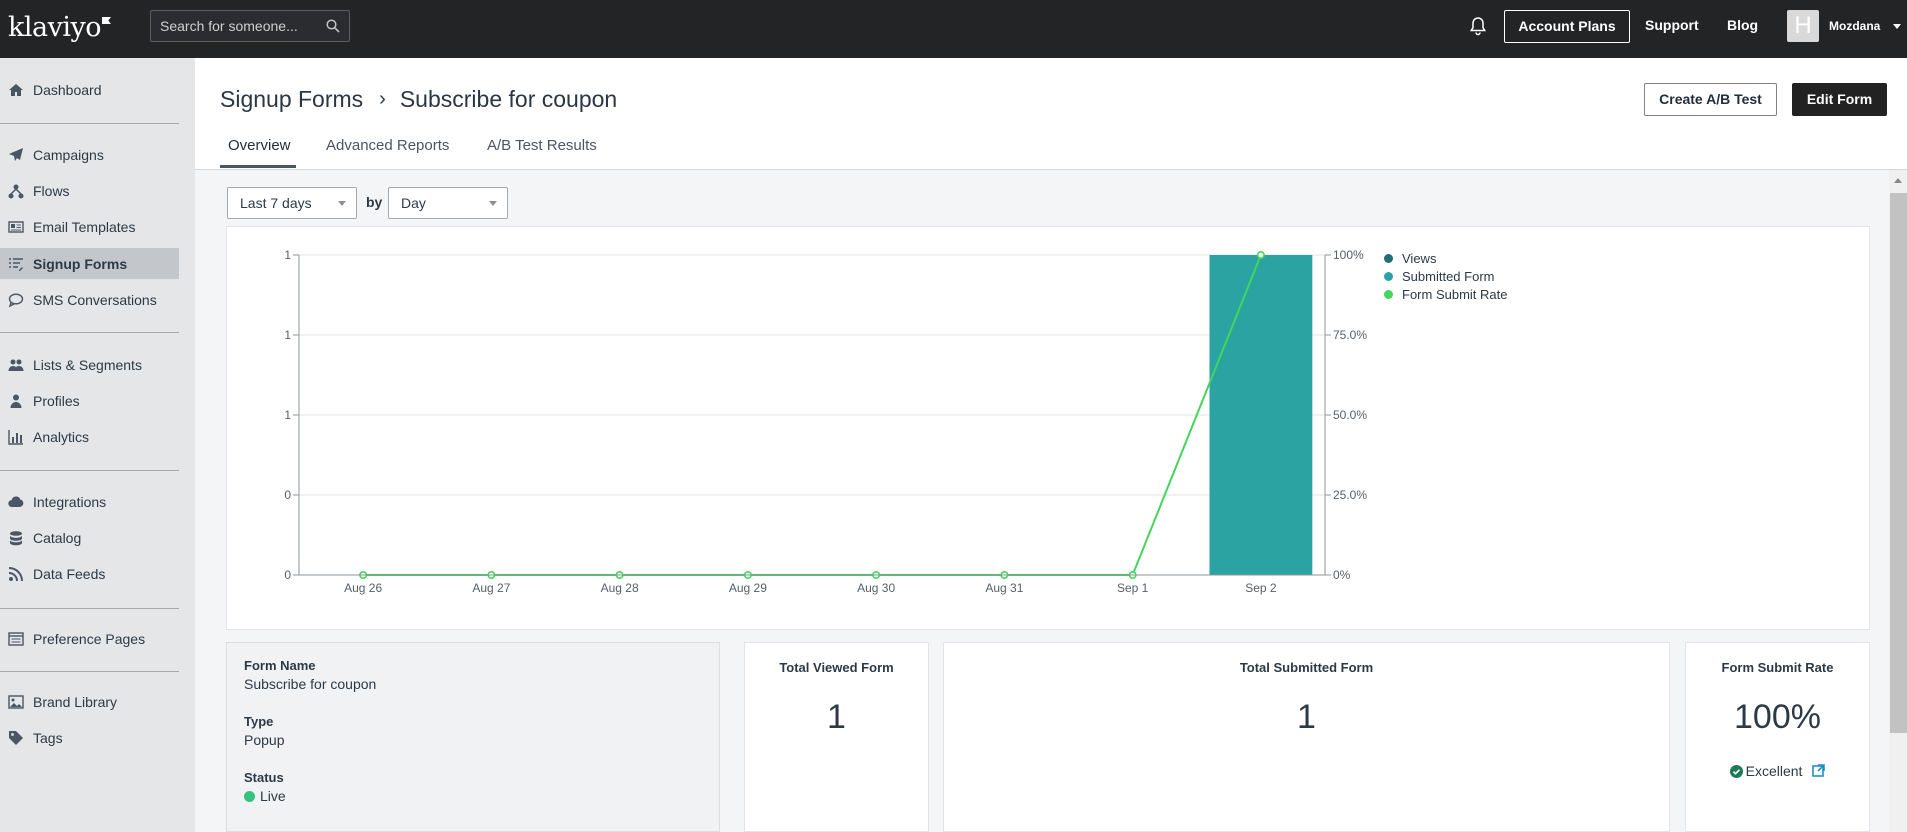 This screenshot has height=832, width=1907. Describe the element at coordinates (1306, 737) in the screenshot. I see `total-submitted-card: Total Submitted Form 1` at that location.